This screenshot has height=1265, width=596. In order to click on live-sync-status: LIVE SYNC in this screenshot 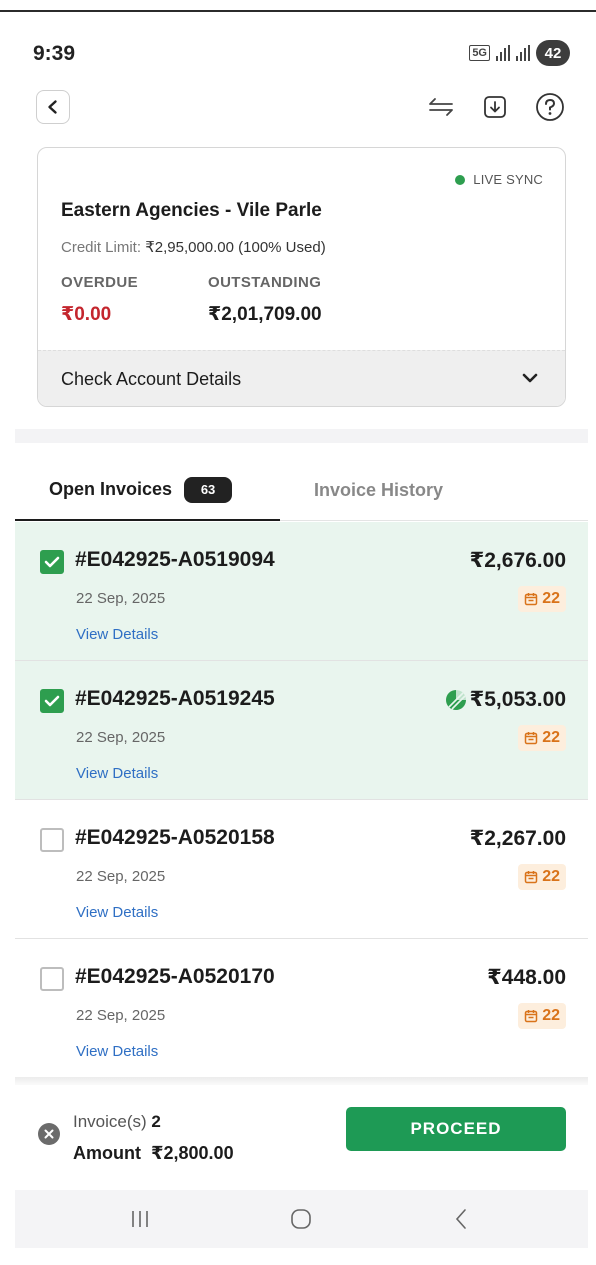, I will do `click(499, 179)`.